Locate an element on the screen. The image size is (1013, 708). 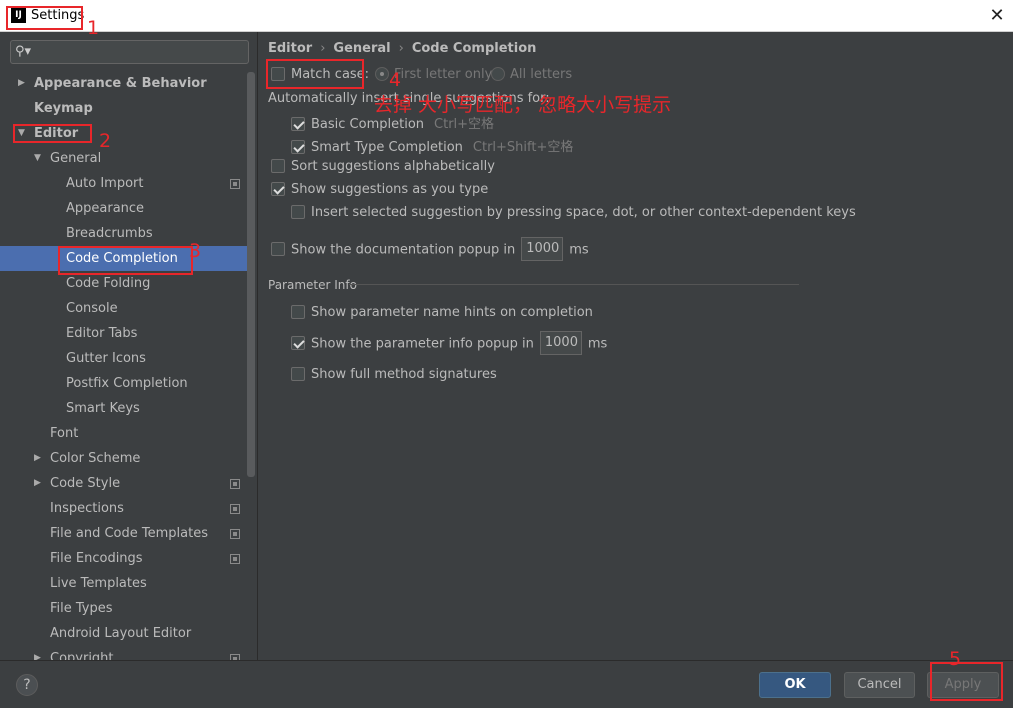
breadcrumb-item: Editor is located at coordinates (290, 48).